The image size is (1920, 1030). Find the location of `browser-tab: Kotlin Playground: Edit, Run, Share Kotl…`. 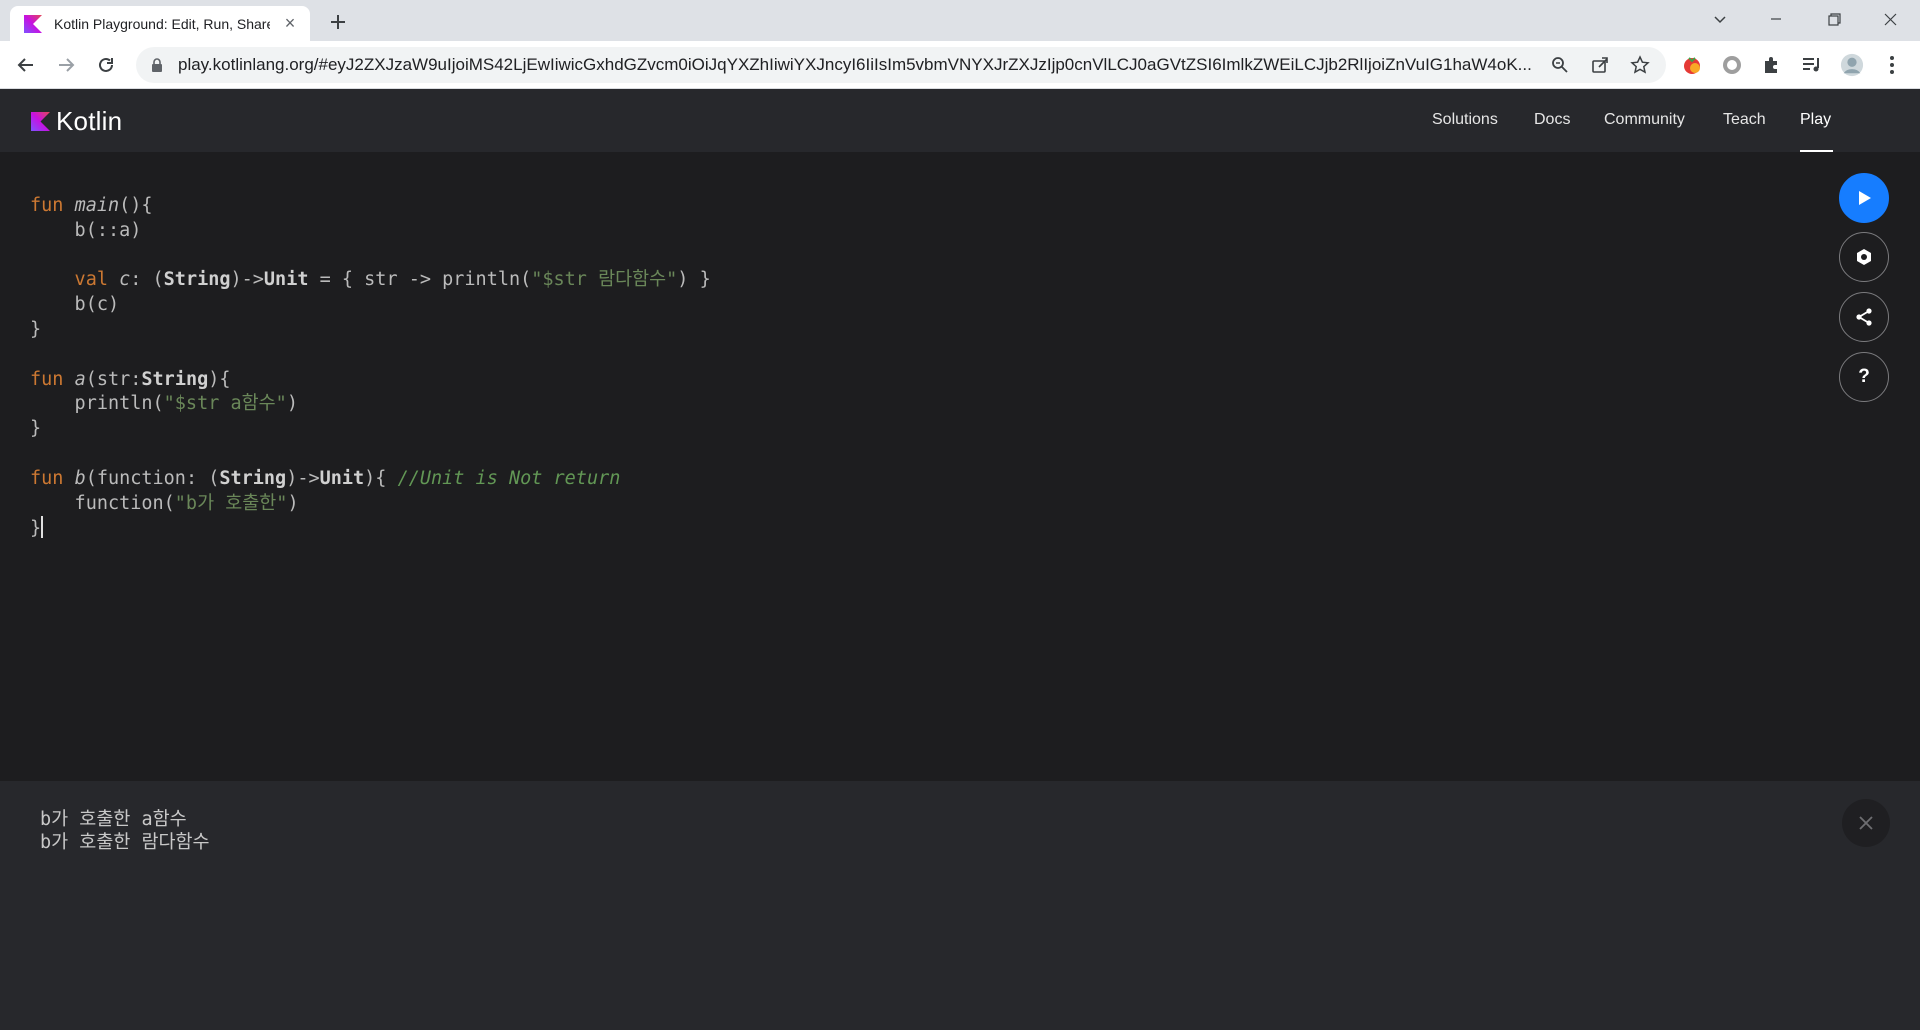

browser-tab: Kotlin Playground: Edit, Run, Share Kotl… is located at coordinates (160, 23).